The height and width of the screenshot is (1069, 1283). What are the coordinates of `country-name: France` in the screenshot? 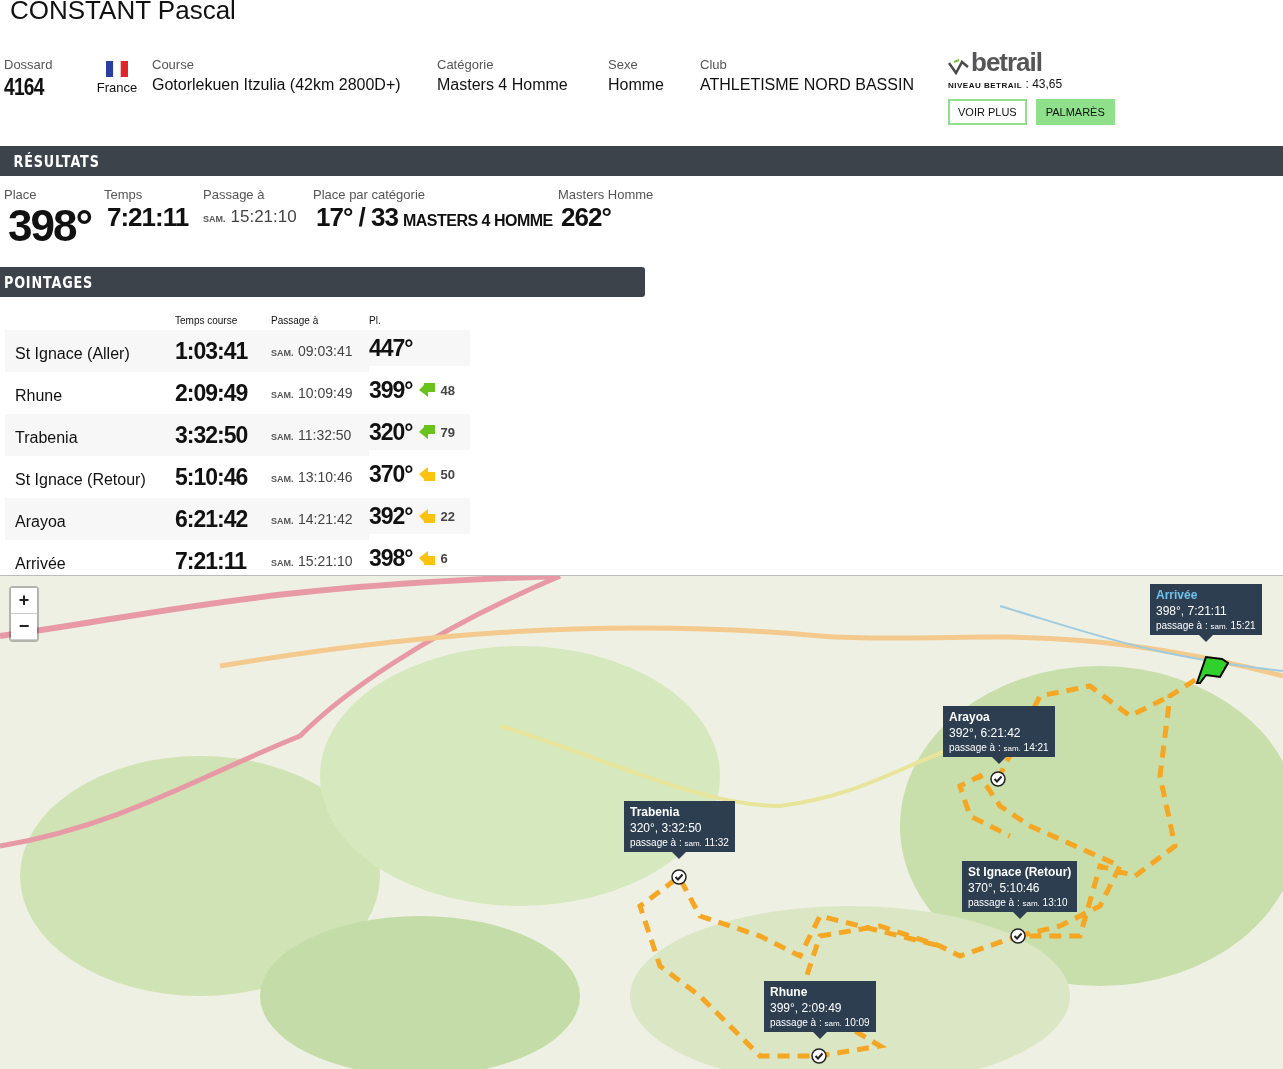 It's located at (117, 87).